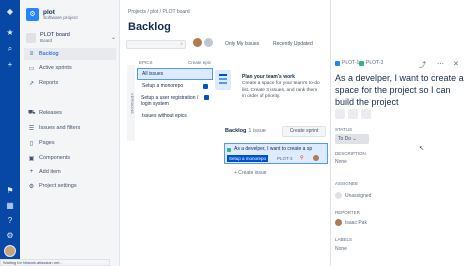 The height and width of the screenshot is (266, 474). Describe the element at coordinates (268, 77) in the screenshot. I see `plan-title: Plan your team's work` at that location.